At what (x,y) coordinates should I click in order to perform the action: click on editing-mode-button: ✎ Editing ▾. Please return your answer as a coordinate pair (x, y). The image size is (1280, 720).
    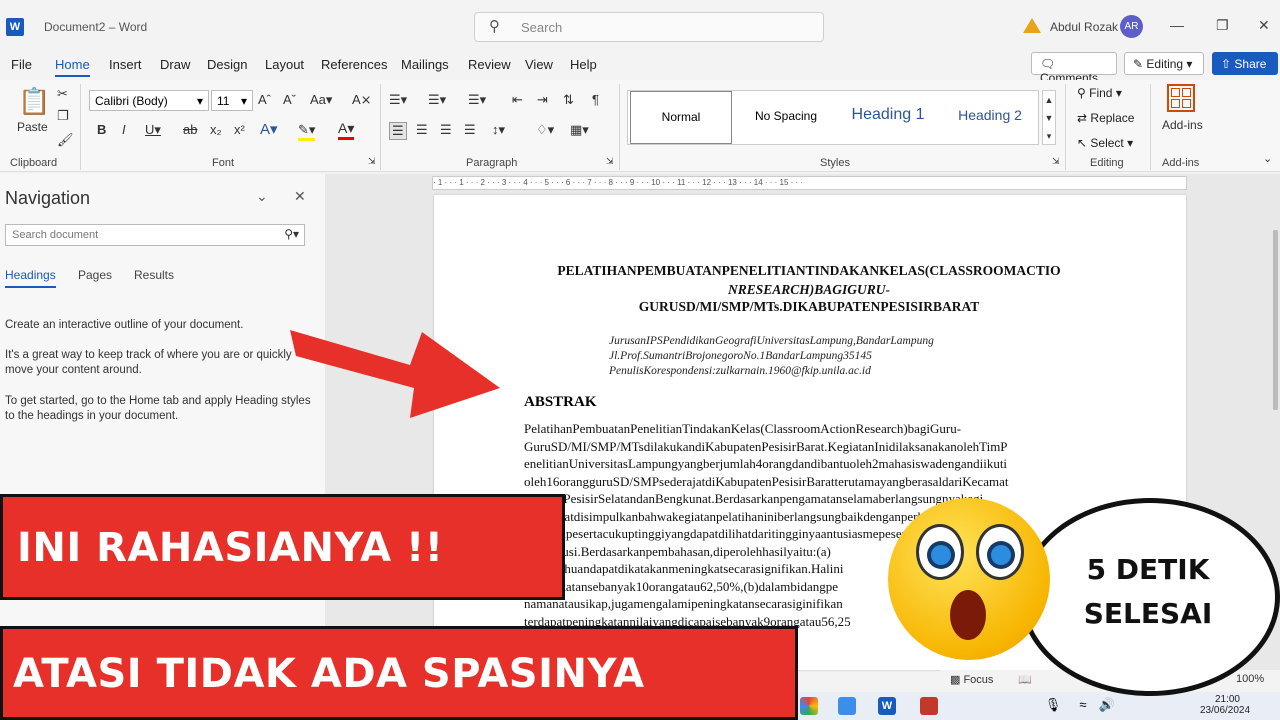
    Looking at the image, I should click on (1164, 63).